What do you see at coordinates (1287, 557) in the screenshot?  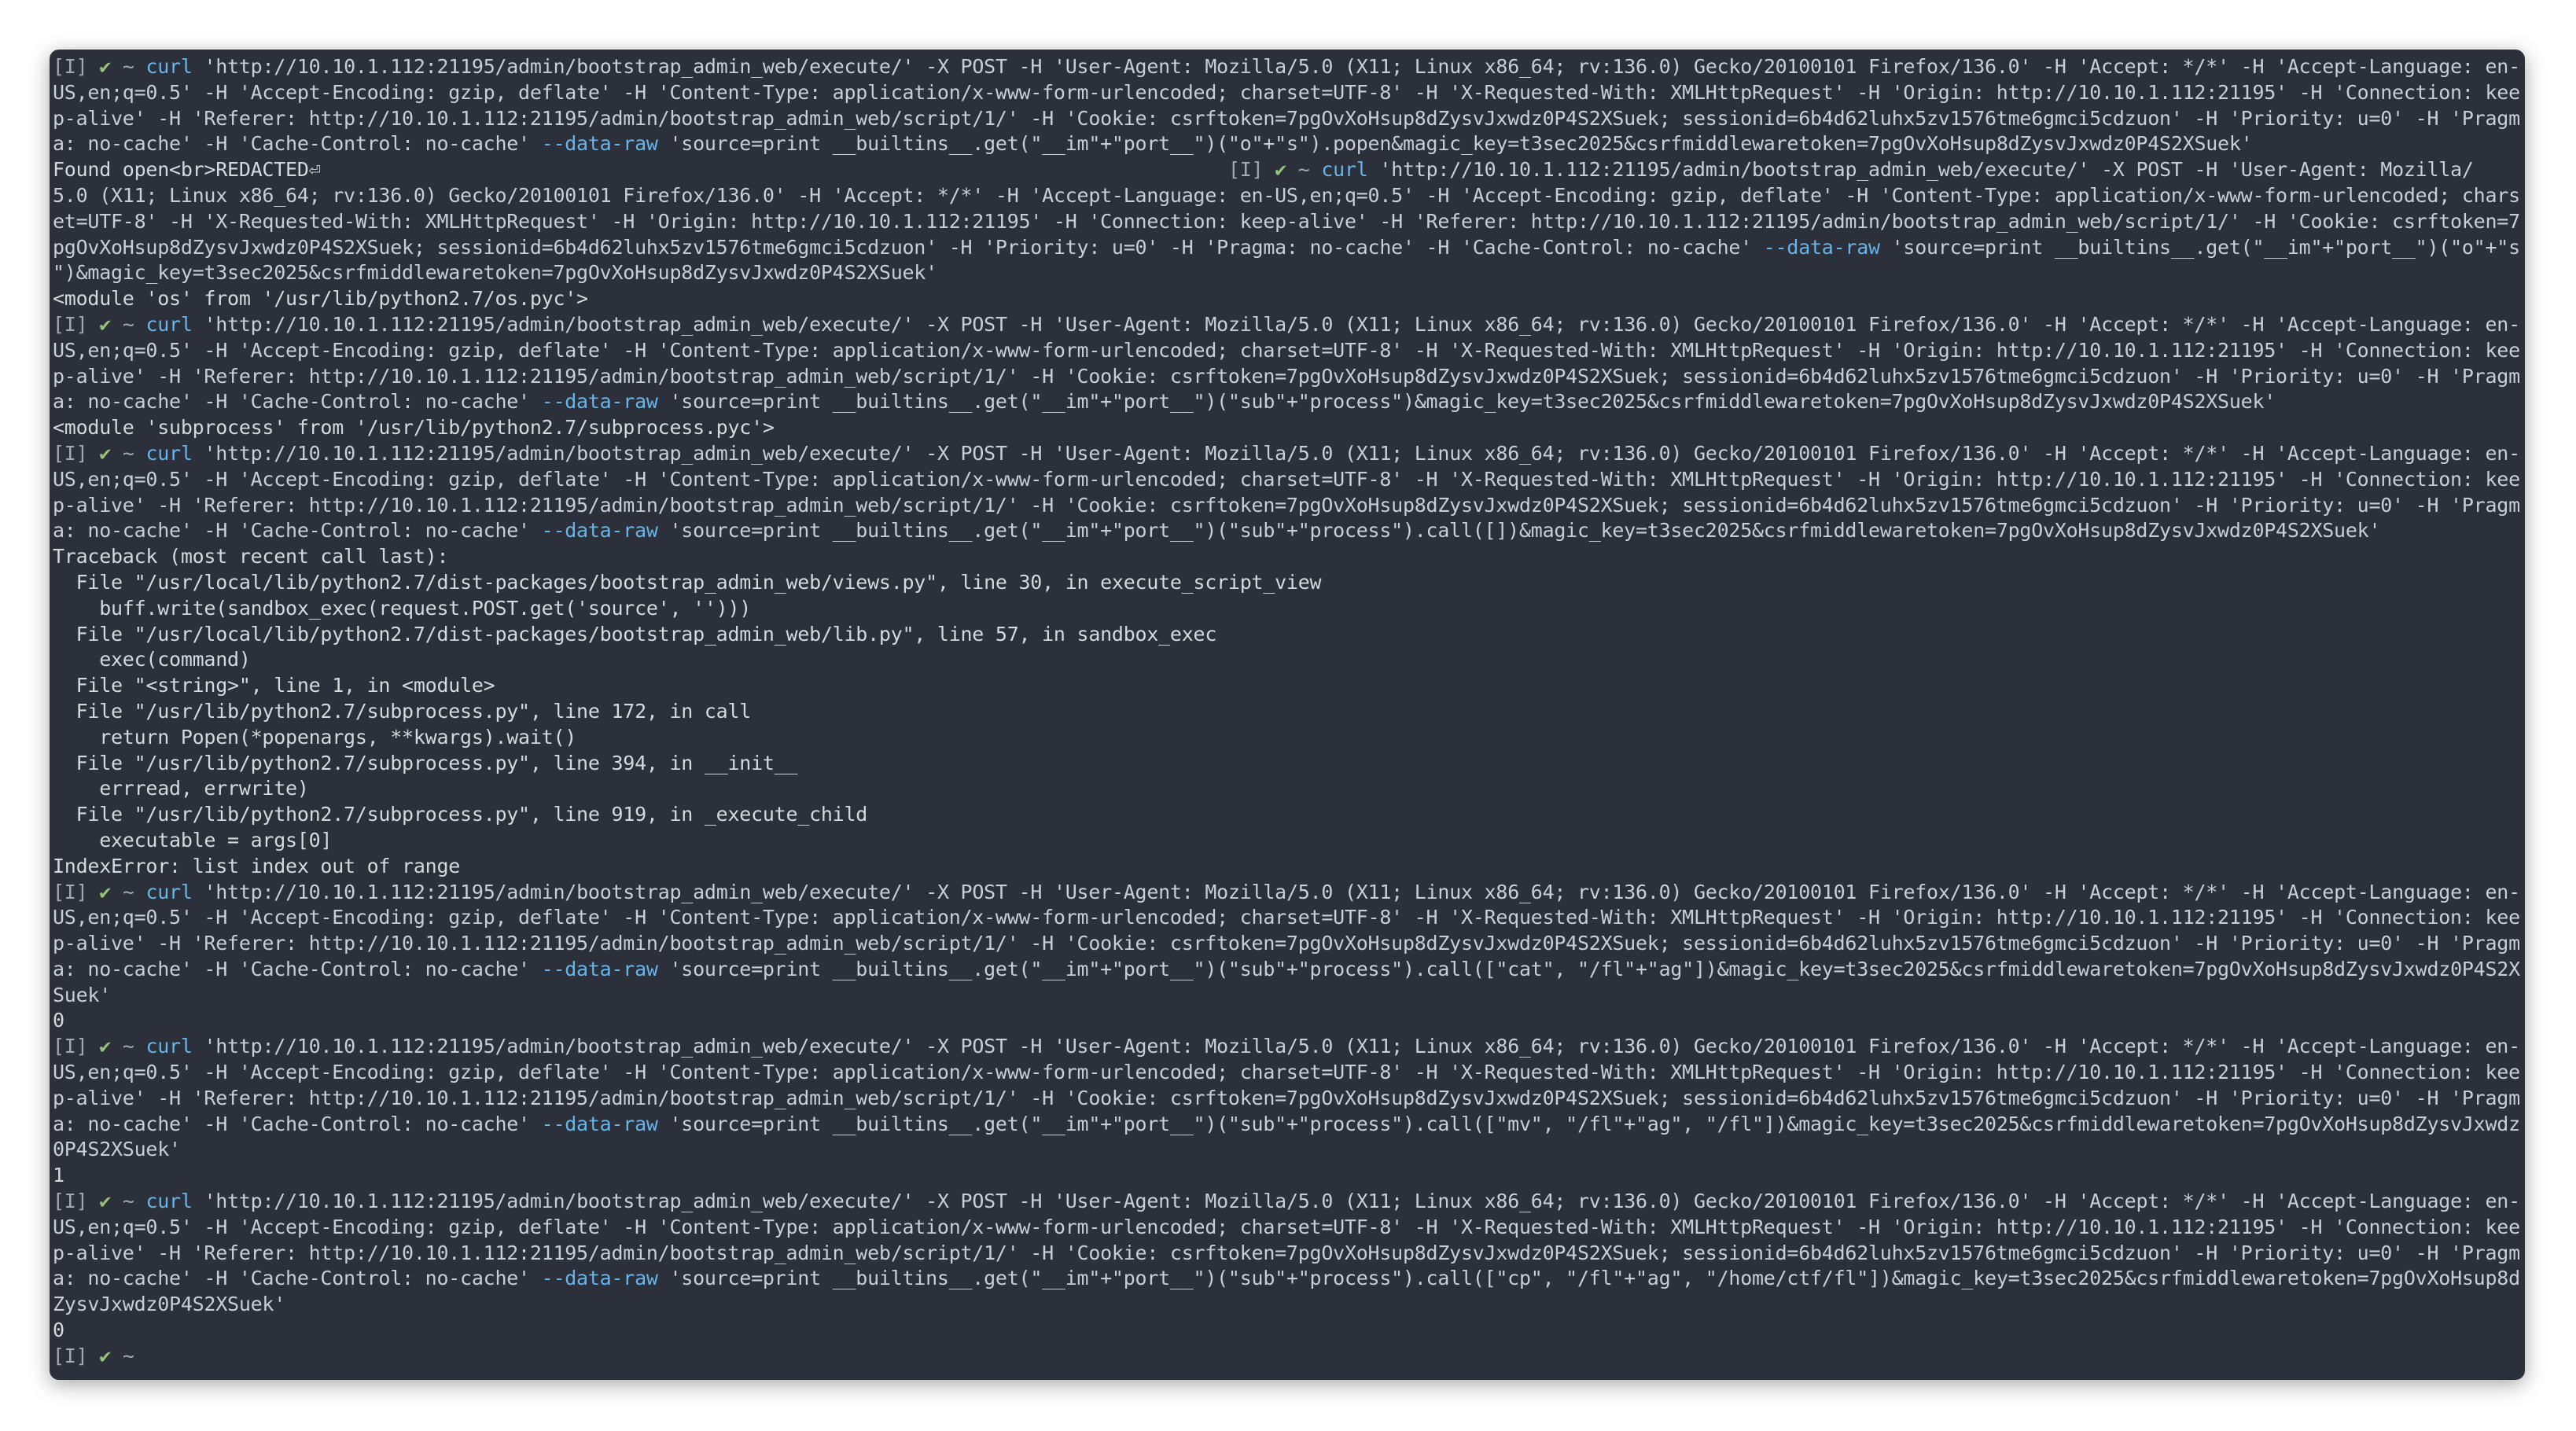 I see `terminal-line: Traceback (most recent call last):` at bounding box center [1287, 557].